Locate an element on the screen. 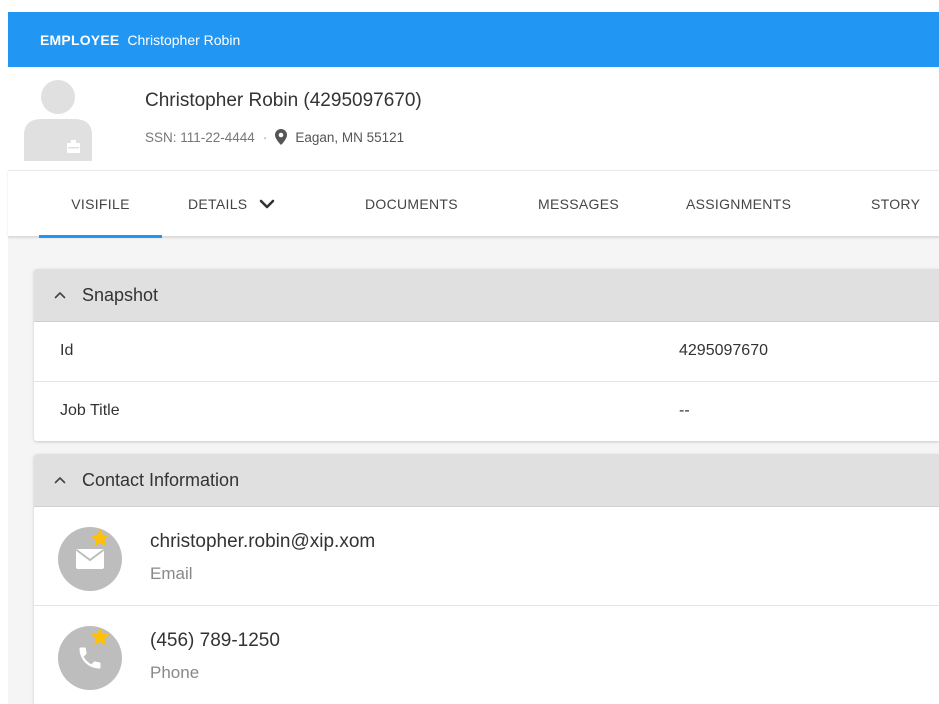 This screenshot has height=704, width=939. app-bar: EMPLOYEE Christopher Robin is located at coordinates (473, 39).